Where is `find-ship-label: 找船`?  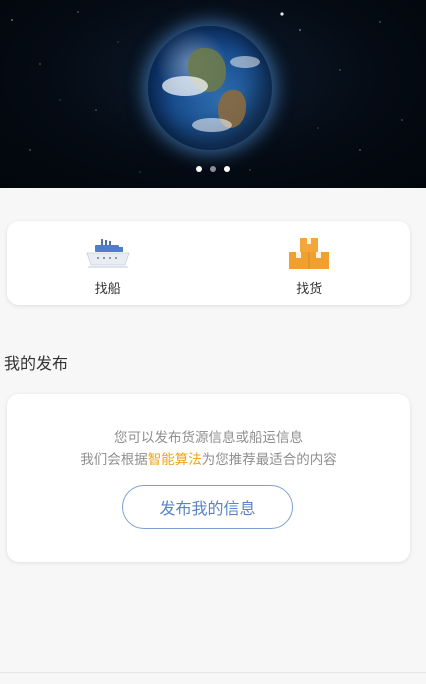
find-ship-label: 找船 is located at coordinates (107, 289).